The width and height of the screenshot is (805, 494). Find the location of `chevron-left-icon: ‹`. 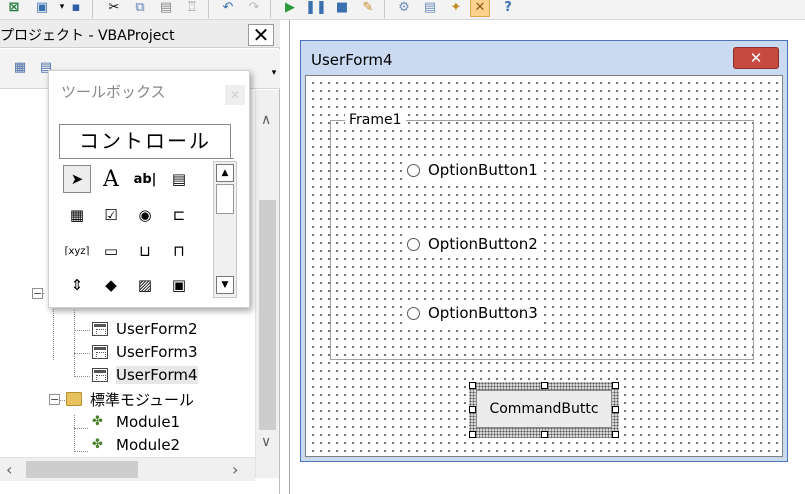

chevron-left-icon: ‹ is located at coordinates (9, 469).